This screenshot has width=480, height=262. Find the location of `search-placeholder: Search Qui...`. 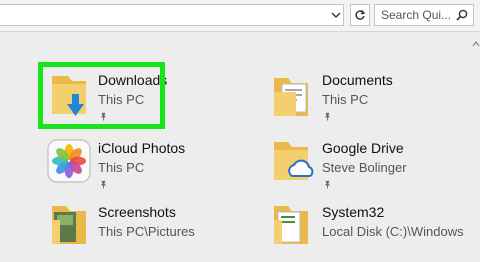

search-placeholder: Search Qui... is located at coordinates (416, 15).